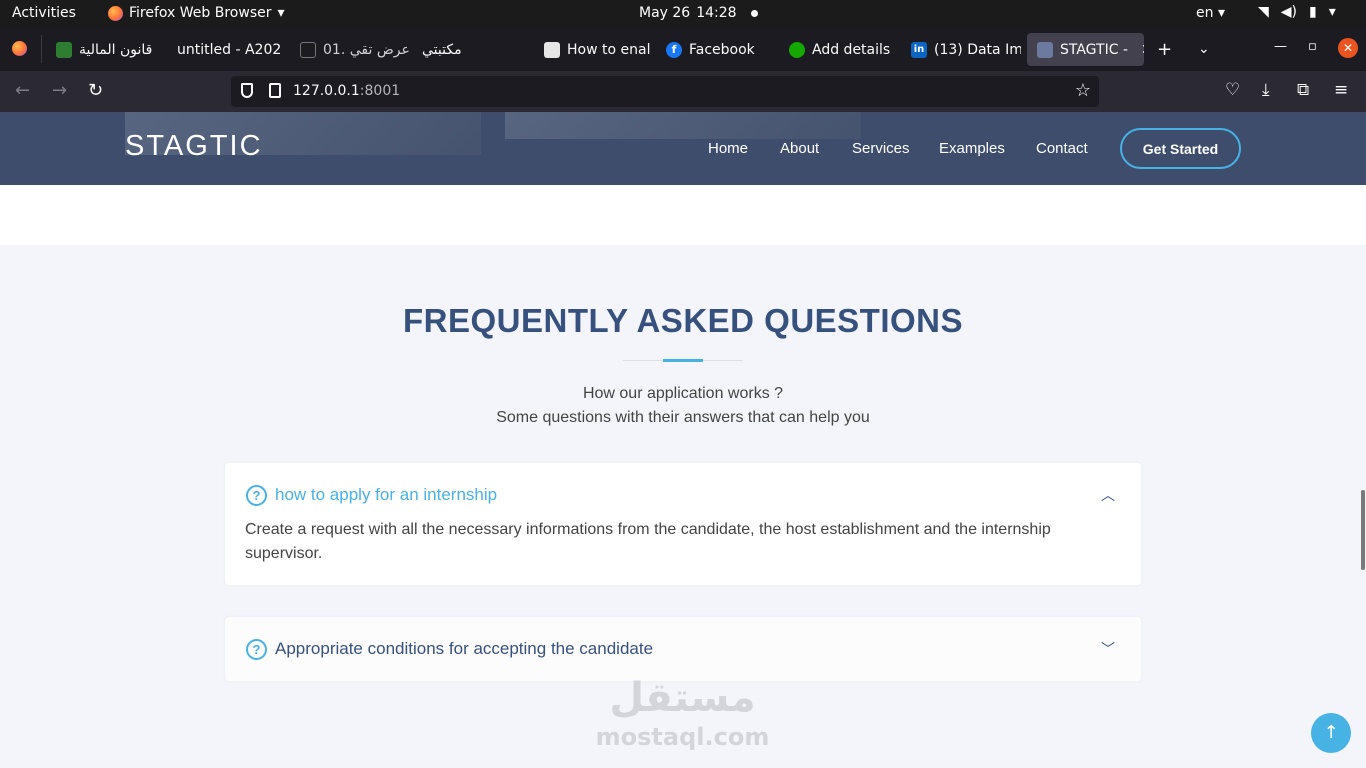  What do you see at coordinates (881, 148) in the screenshot?
I see `nav-services: Services` at bounding box center [881, 148].